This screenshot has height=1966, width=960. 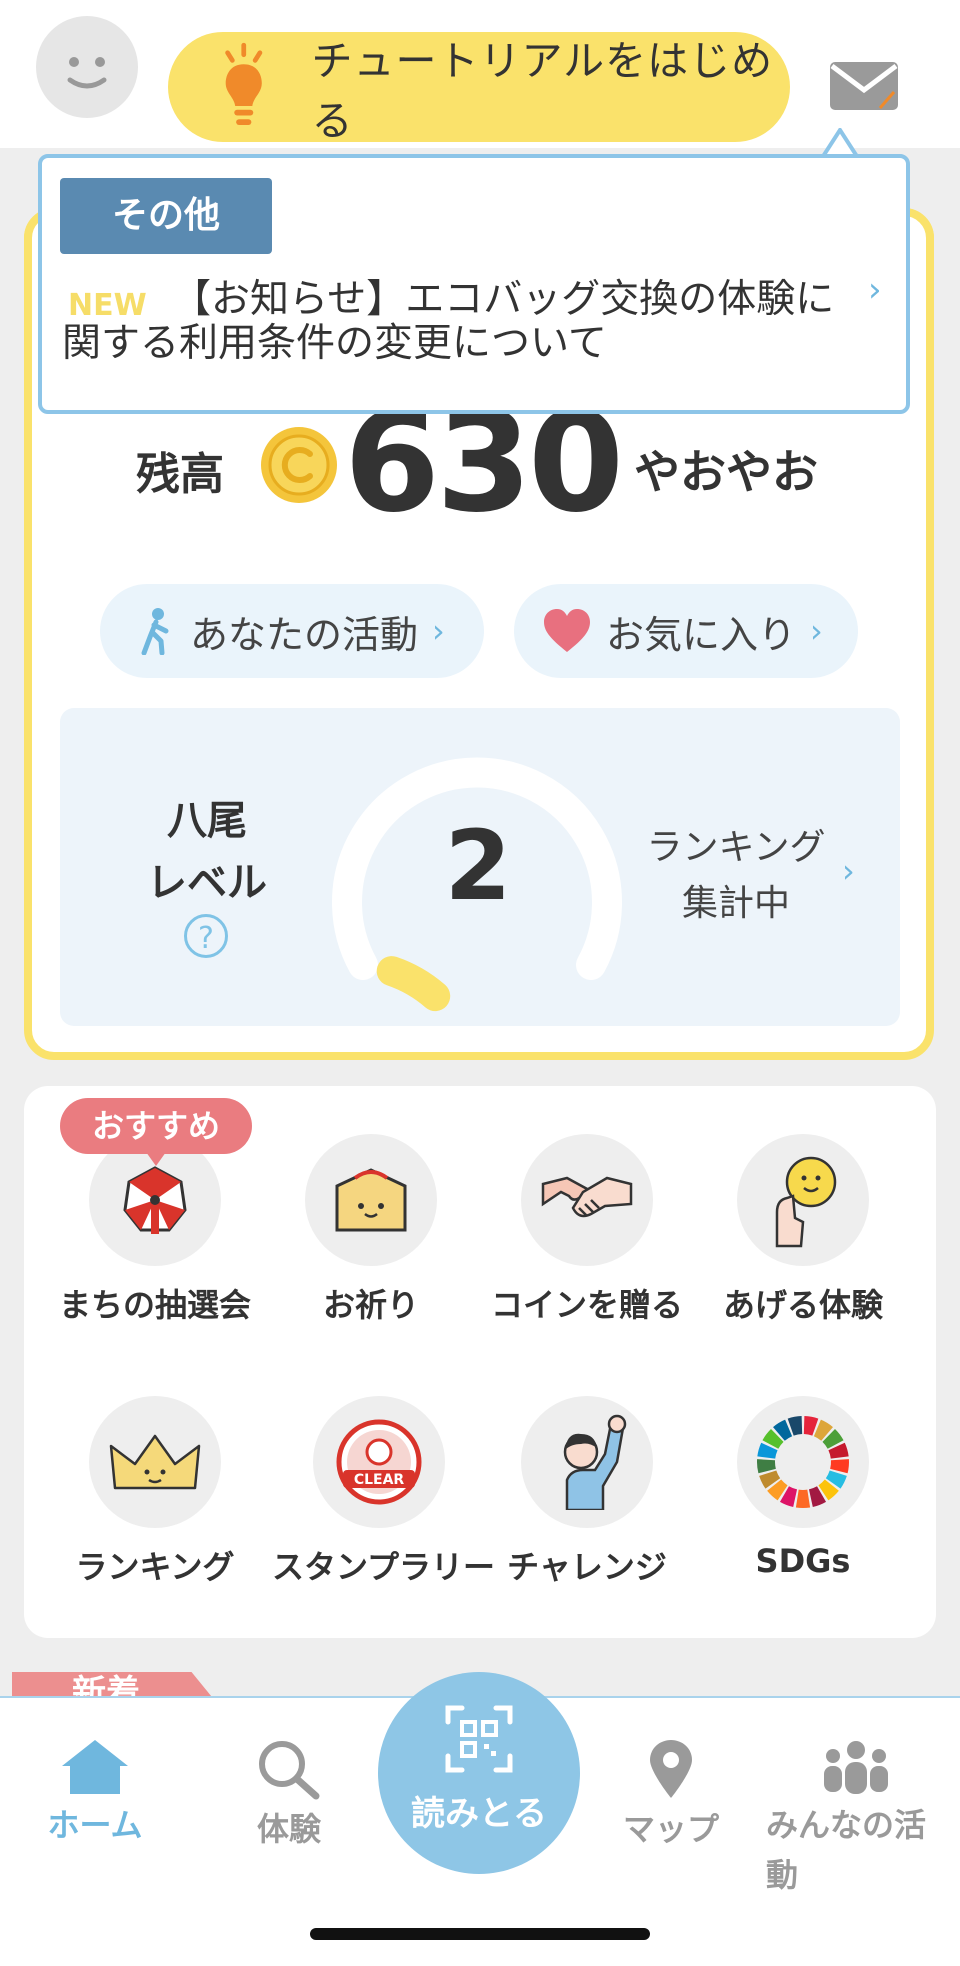 I want to click on service-give-experience: あげる体験, so click(x=803, y=1230).